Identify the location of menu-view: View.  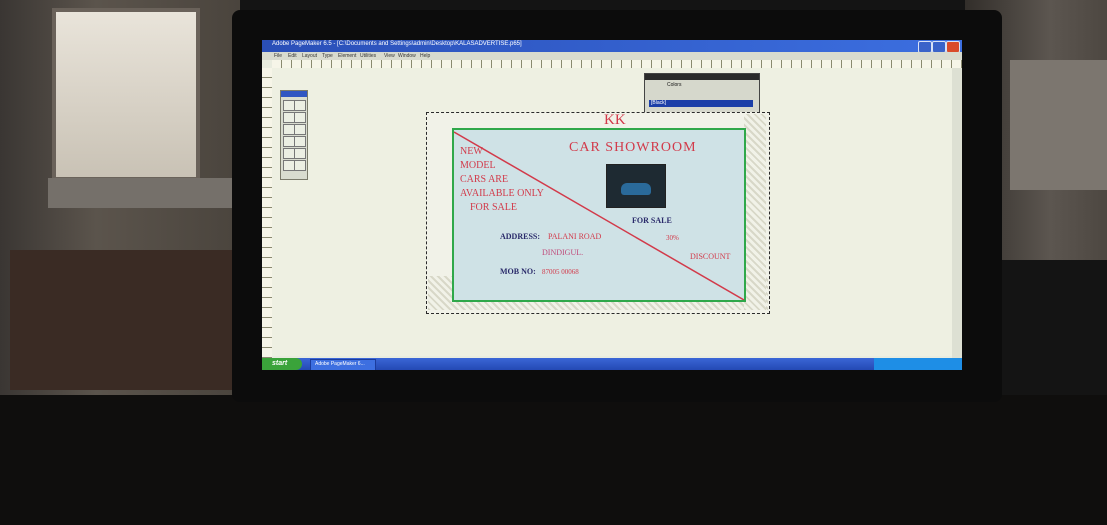
(389, 56).